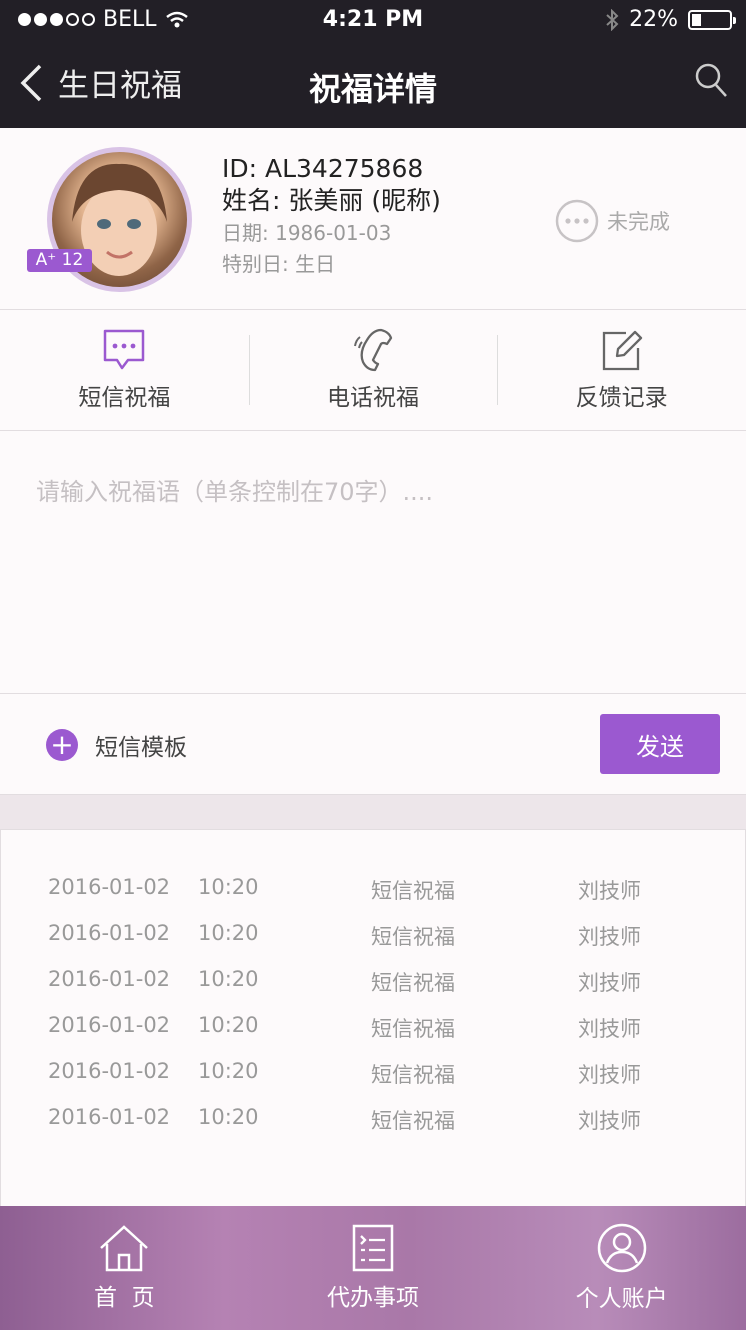 The width and height of the screenshot is (746, 1330). Describe the element at coordinates (331, 200) in the screenshot. I see `customer-name: 姓名: 张美丽 (昵称)` at that location.